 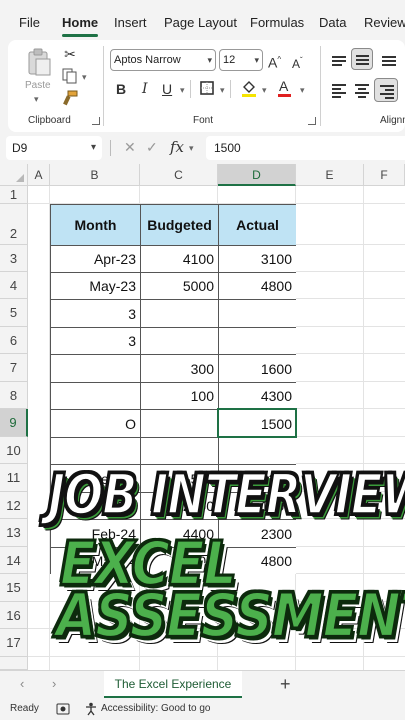 What do you see at coordinates (182, 90) in the screenshot?
I see `underline-dropdown-icon: ▾` at bounding box center [182, 90].